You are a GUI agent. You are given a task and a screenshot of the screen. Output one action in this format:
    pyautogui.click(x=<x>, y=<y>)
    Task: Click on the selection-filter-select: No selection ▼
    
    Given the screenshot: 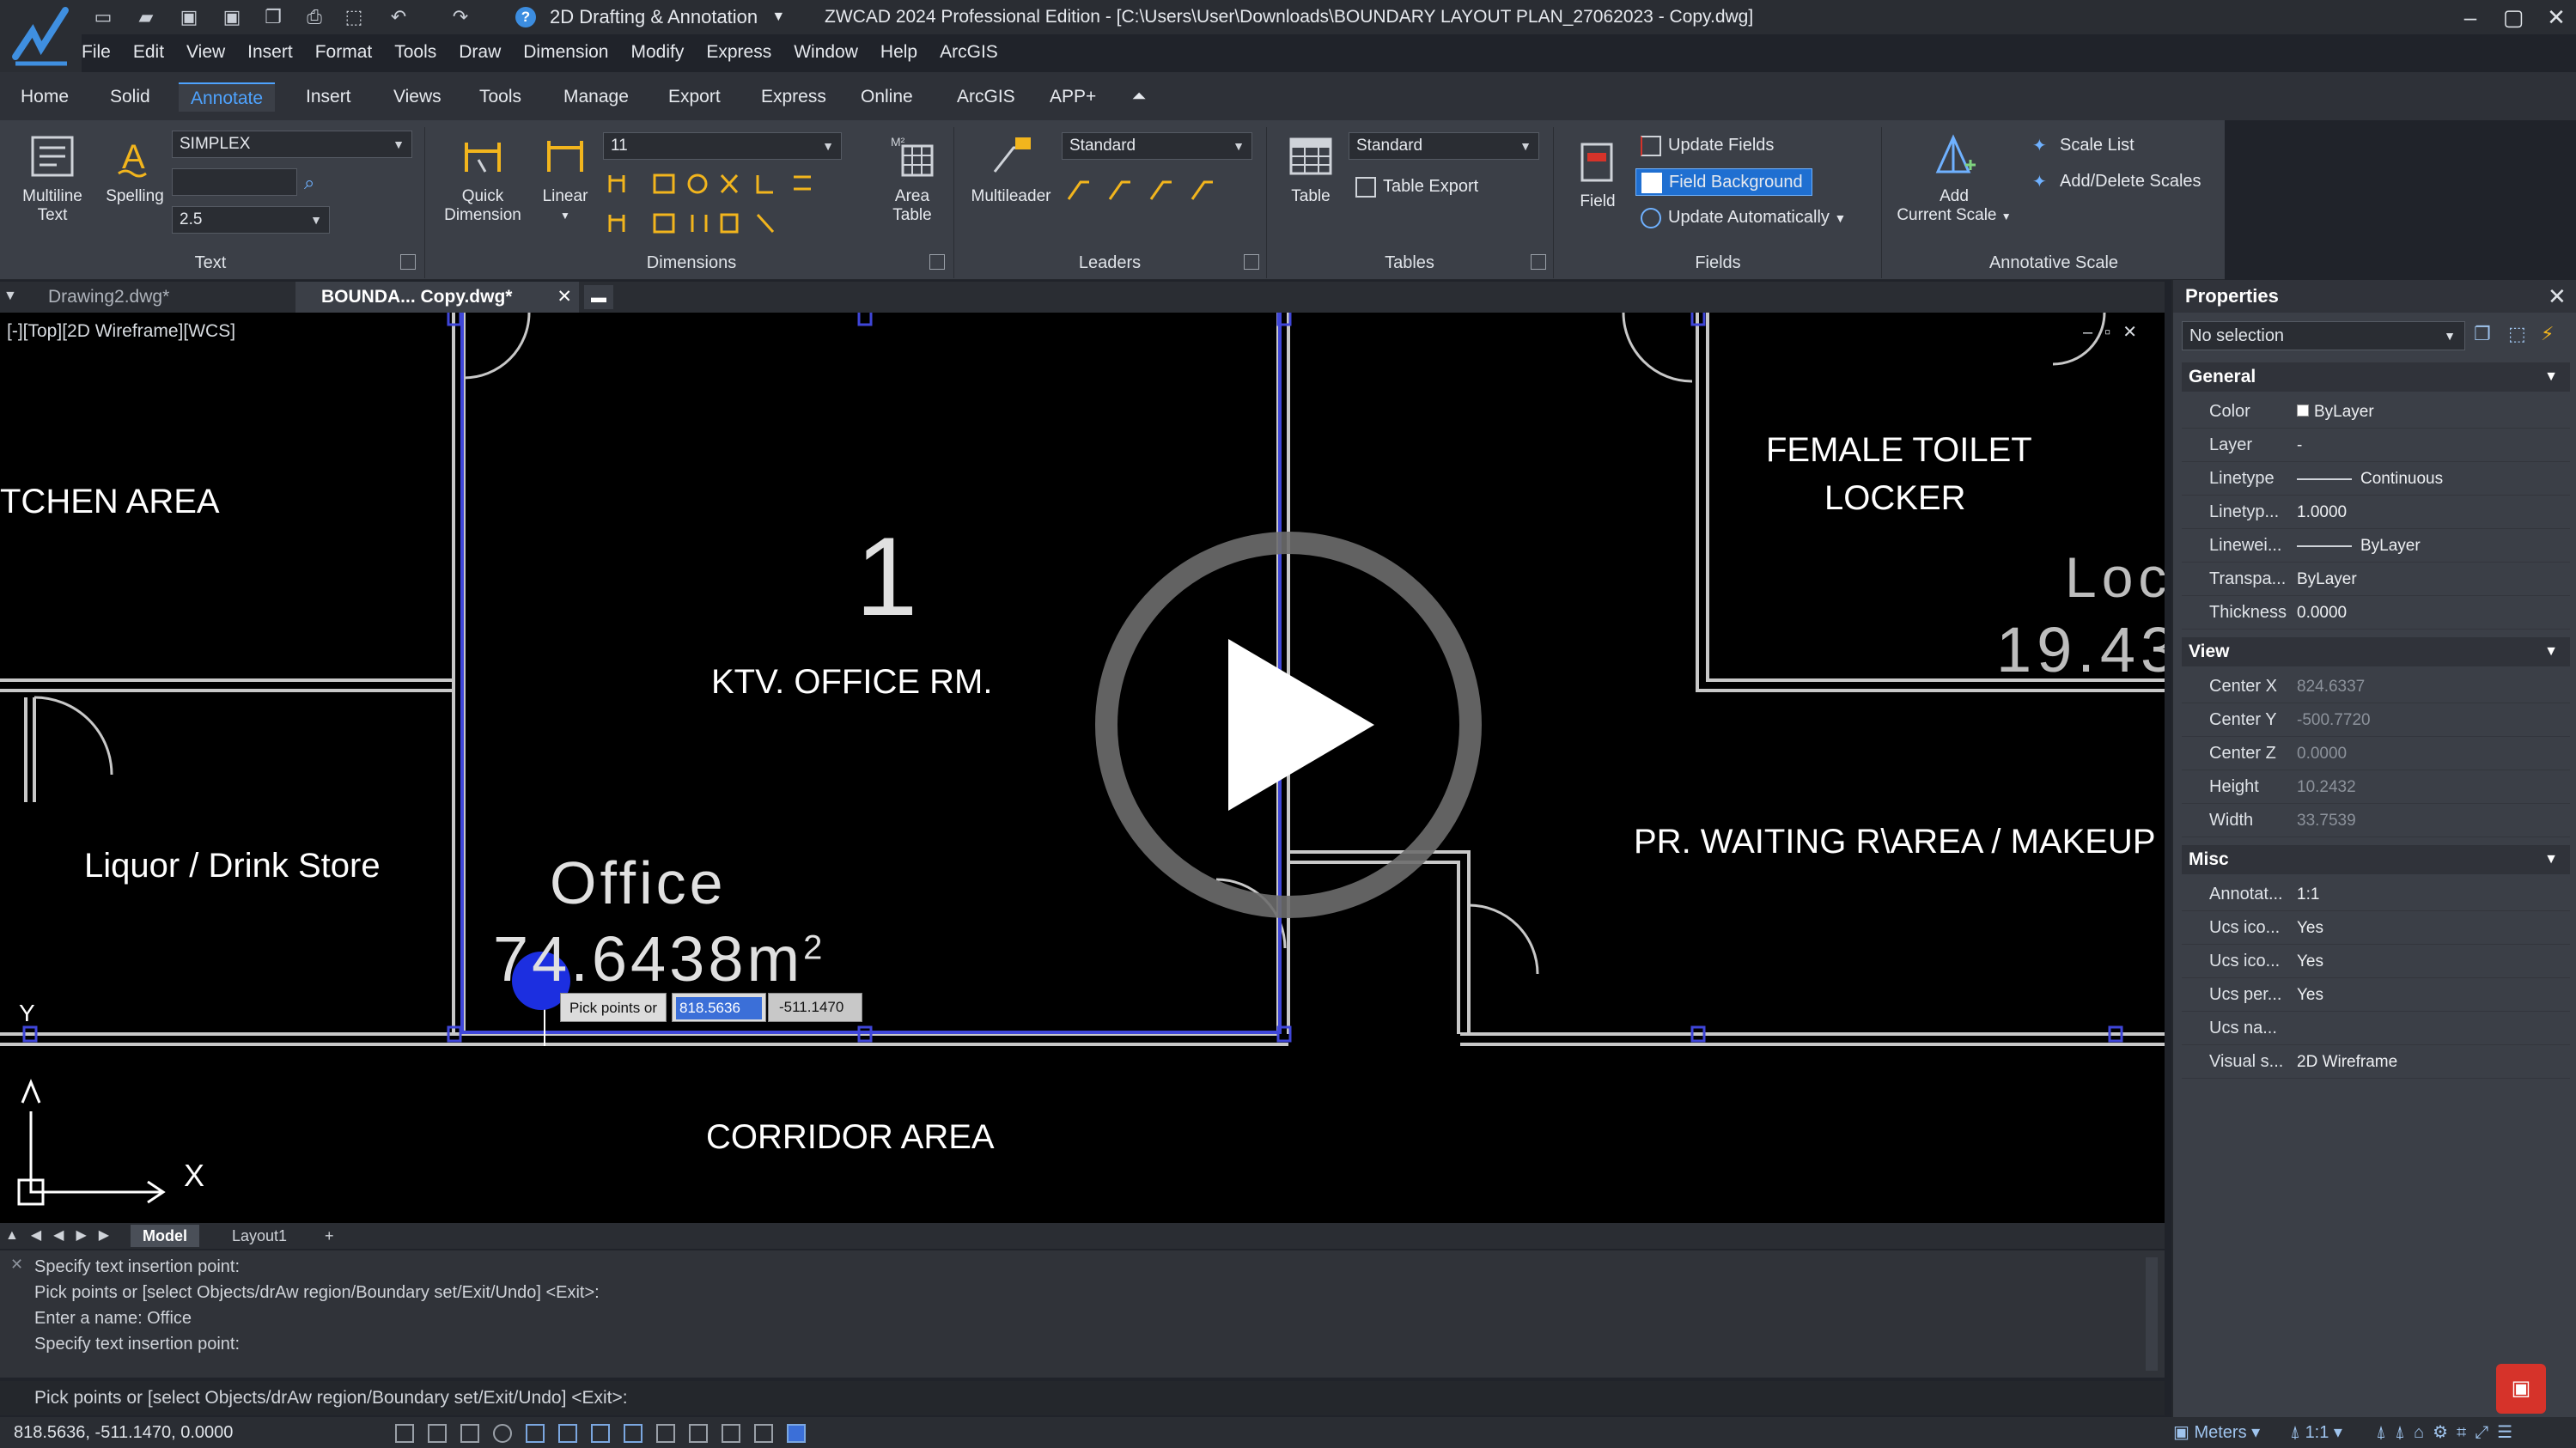 What is the action you would take?
    pyautogui.click(x=2323, y=335)
    